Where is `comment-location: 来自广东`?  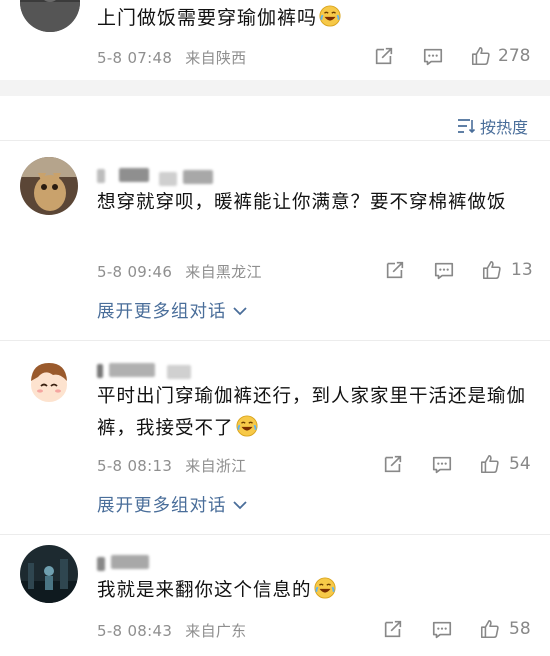
comment-location: 来自广东 is located at coordinates (216, 631).